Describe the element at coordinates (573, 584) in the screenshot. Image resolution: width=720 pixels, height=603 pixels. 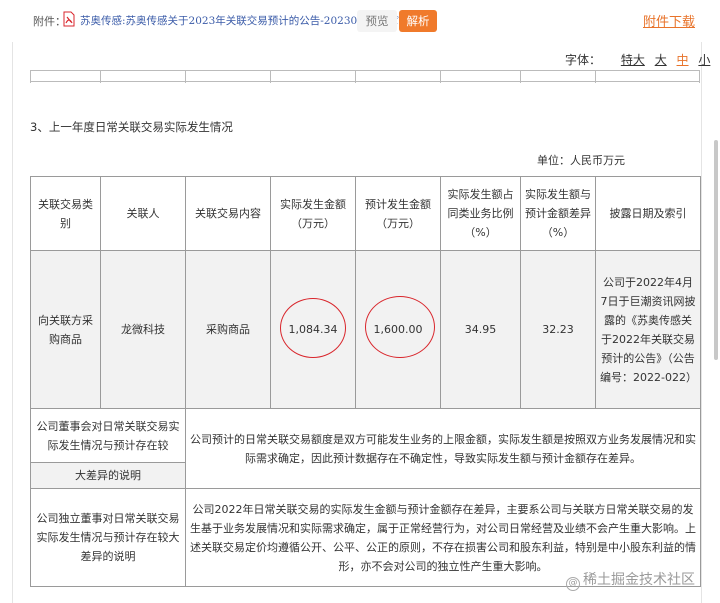
I see `juejin-logo-icon: @` at that location.